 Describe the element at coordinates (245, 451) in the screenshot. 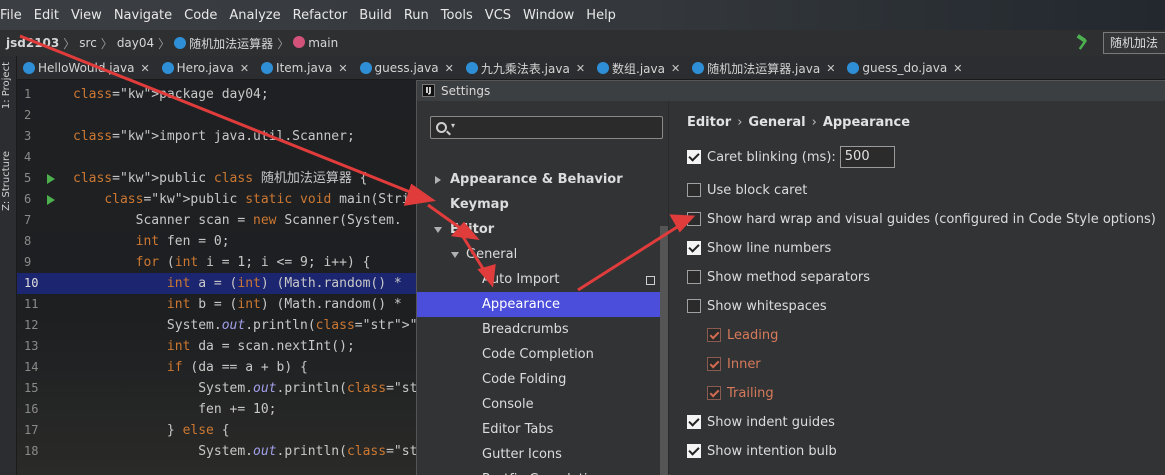

I see `code-line: System.out.println(class="str">"答错了"` at that location.